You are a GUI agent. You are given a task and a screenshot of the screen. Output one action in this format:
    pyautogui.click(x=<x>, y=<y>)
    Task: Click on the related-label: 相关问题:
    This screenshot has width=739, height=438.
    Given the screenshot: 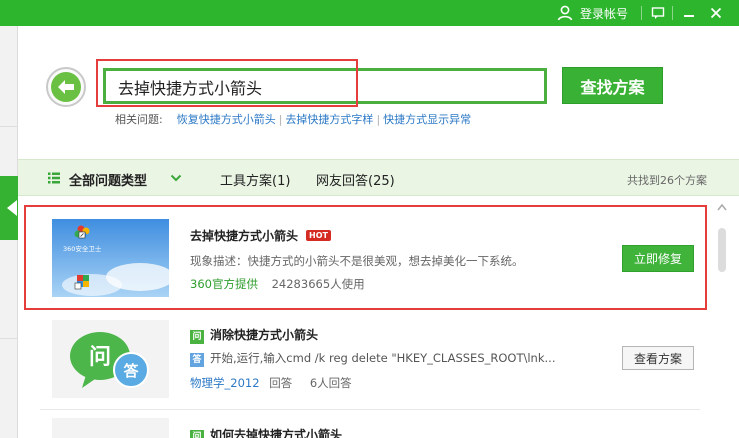 What is the action you would take?
    pyautogui.click(x=139, y=119)
    